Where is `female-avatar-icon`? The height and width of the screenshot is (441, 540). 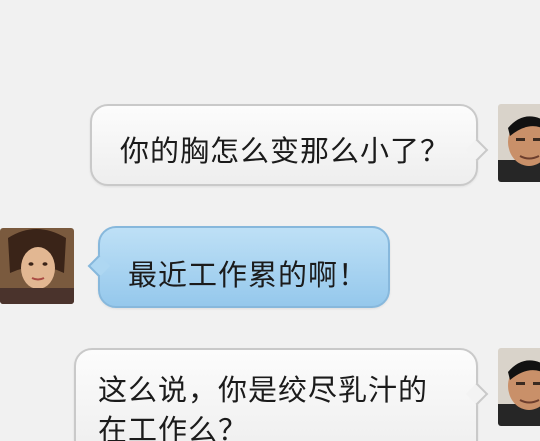
female-avatar-icon is located at coordinates (37, 266).